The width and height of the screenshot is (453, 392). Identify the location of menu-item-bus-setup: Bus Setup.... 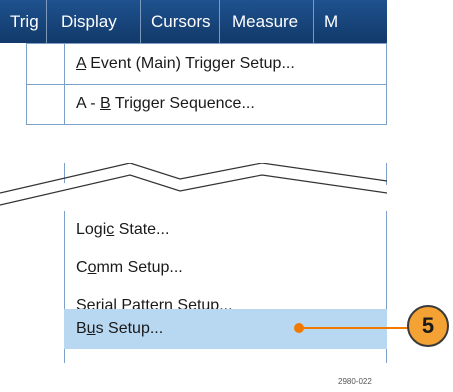
(225, 329).